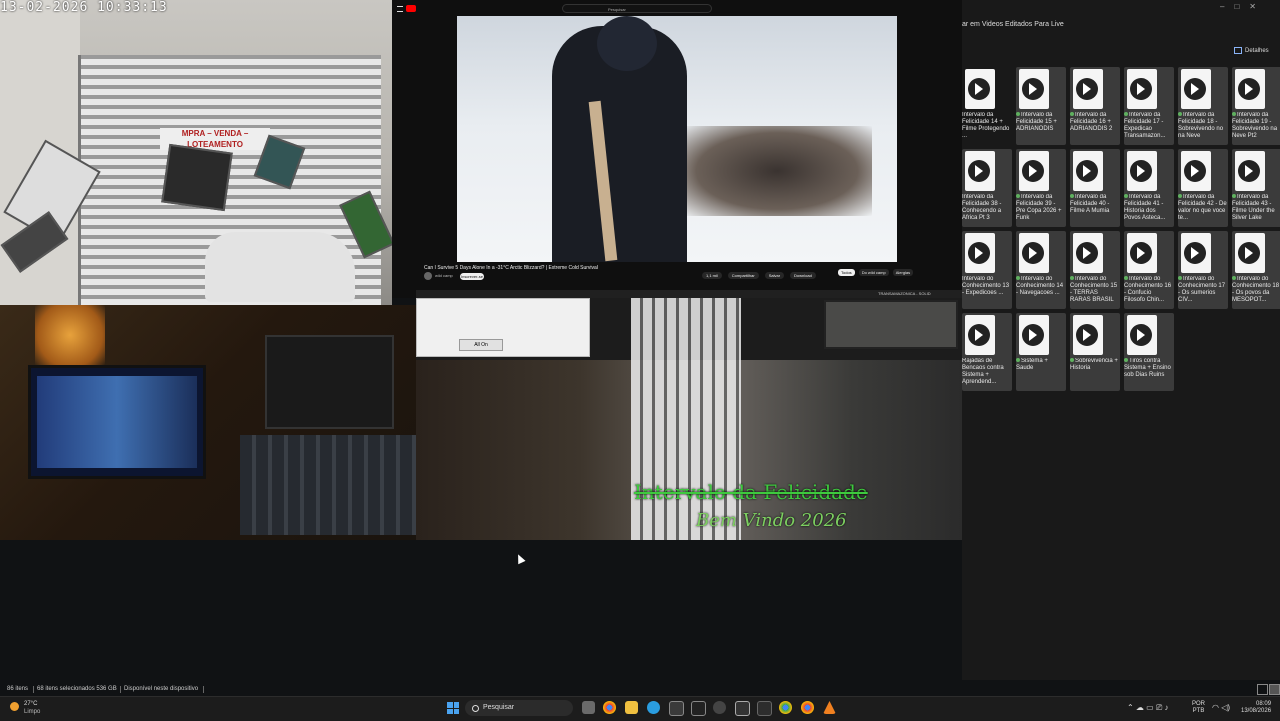  Describe the element at coordinates (698, 708) in the screenshot. I see `obs-icon` at that location.